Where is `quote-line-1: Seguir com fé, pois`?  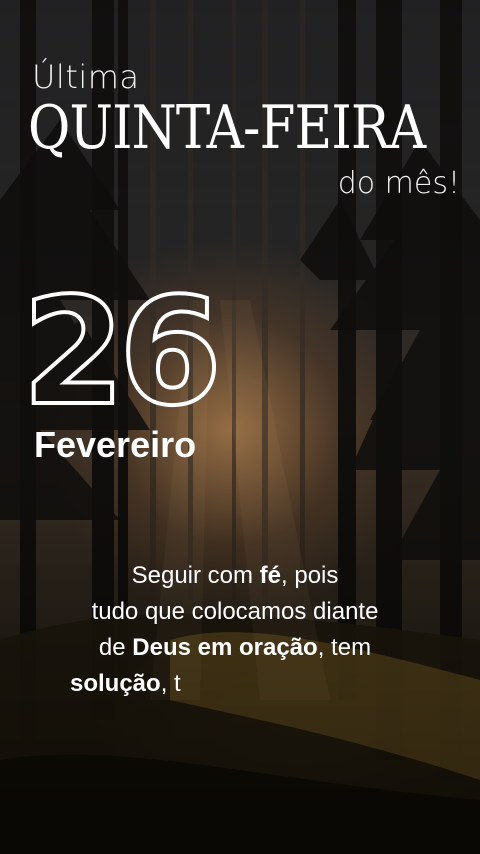 quote-line-1: Seguir com fé, pois is located at coordinates (235, 576).